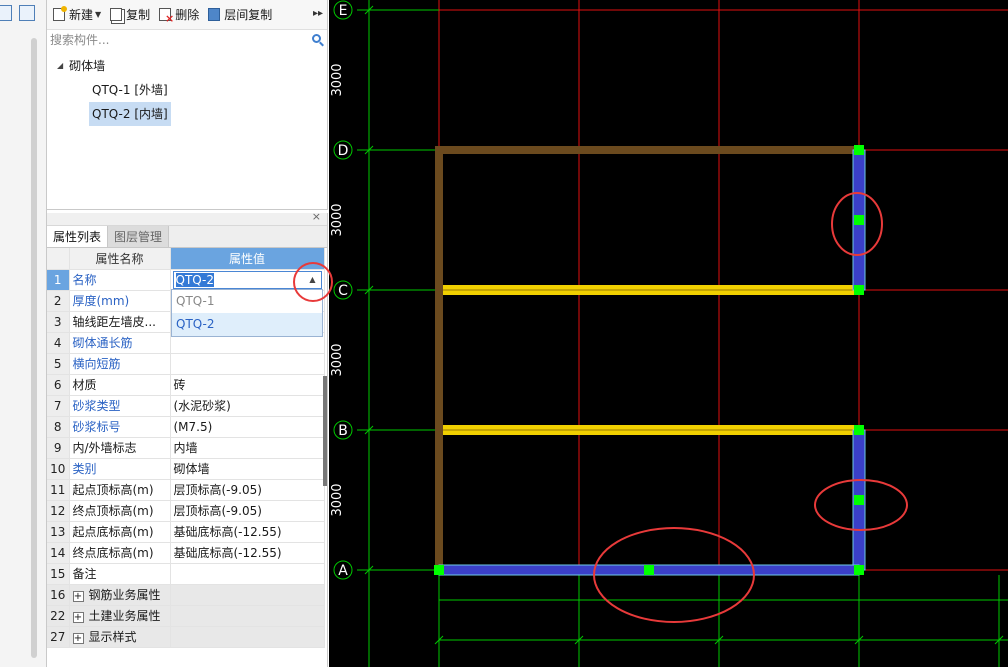 This screenshot has height=667, width=1008. I want to click on component-search, so click(187, 40).